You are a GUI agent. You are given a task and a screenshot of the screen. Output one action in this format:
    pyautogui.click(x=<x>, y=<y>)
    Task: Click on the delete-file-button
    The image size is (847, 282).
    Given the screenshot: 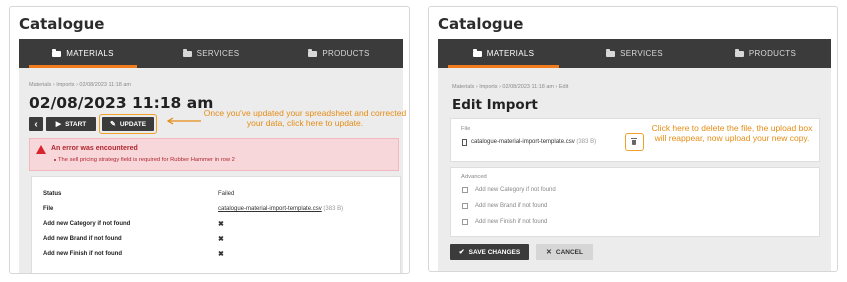 What is the action you would take?
    pyautogui.click(x=634, y=142)
    